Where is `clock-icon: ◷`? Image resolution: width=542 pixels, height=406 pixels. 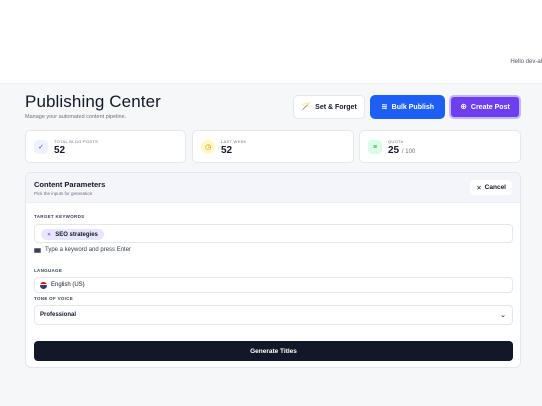
clock-icon: ◷ is located at coordinates (208, 147).